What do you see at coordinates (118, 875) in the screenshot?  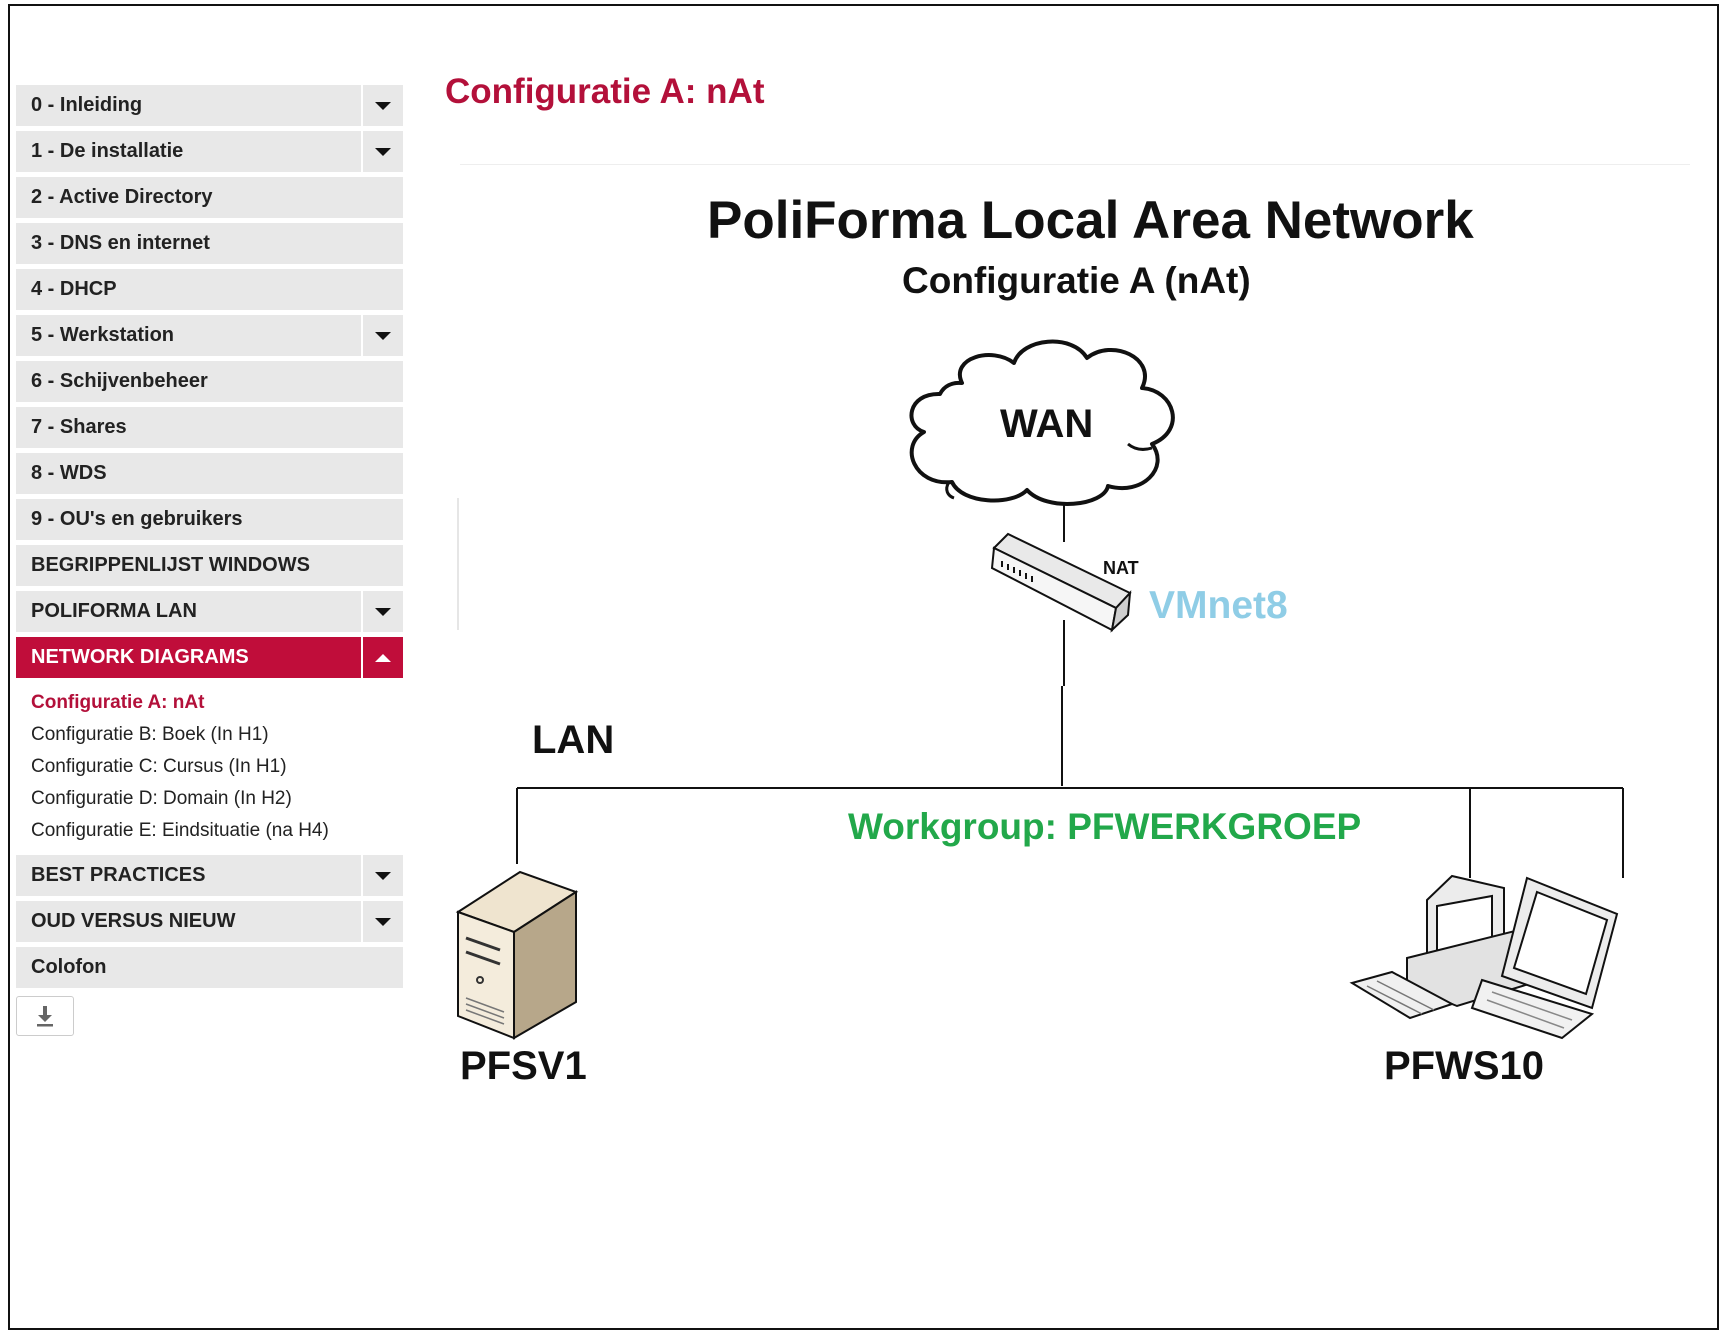 I see `sidebar-item-label: BEST PRACTICES` at bounding box center [118, 875].